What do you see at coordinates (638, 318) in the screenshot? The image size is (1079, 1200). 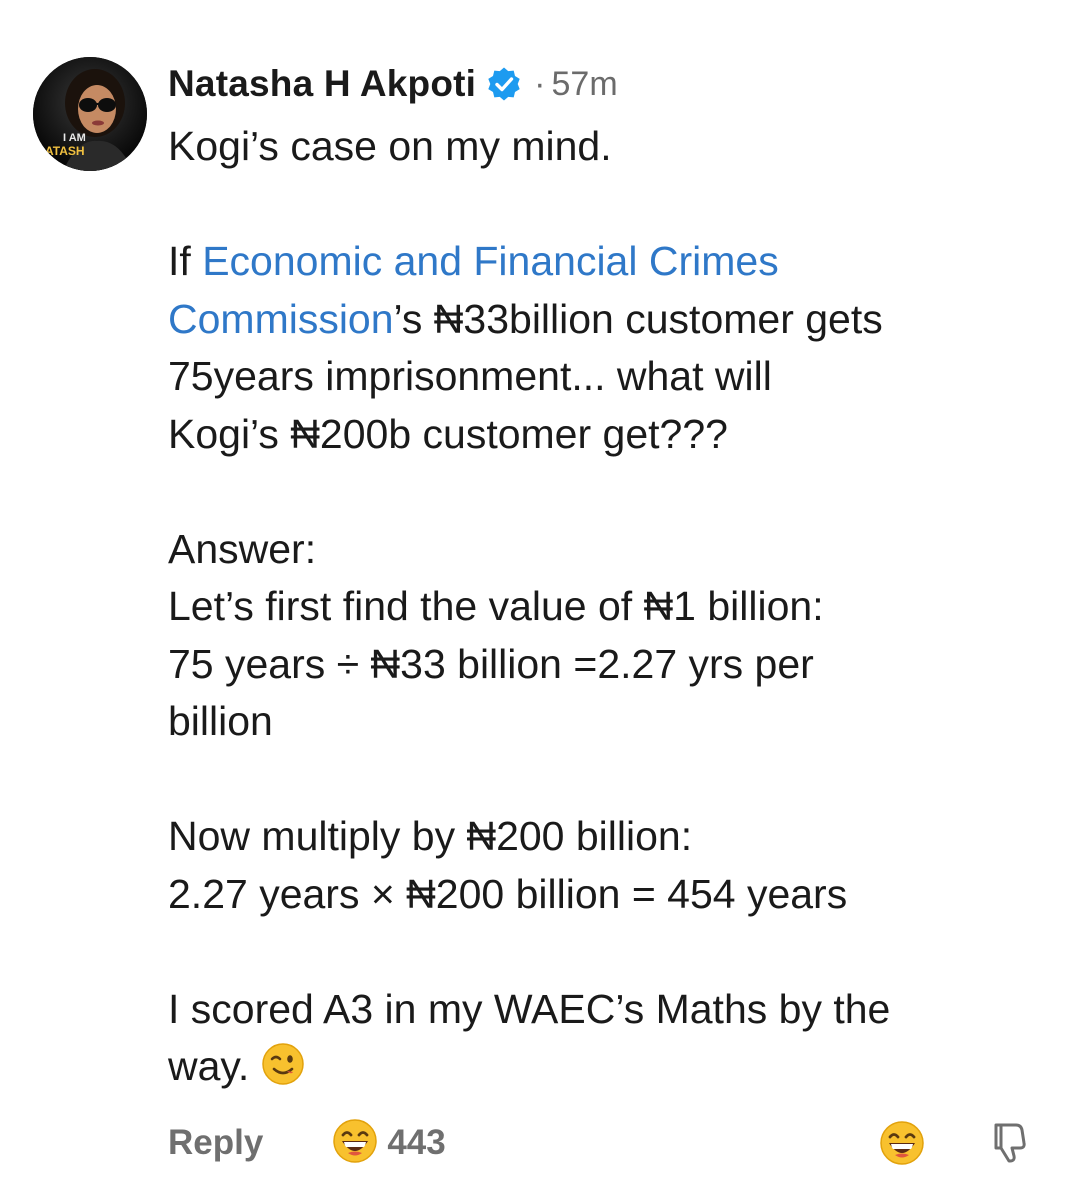 I see `comment-text: ’s ₦33billion customer gets` at bounding box center [638, 318].